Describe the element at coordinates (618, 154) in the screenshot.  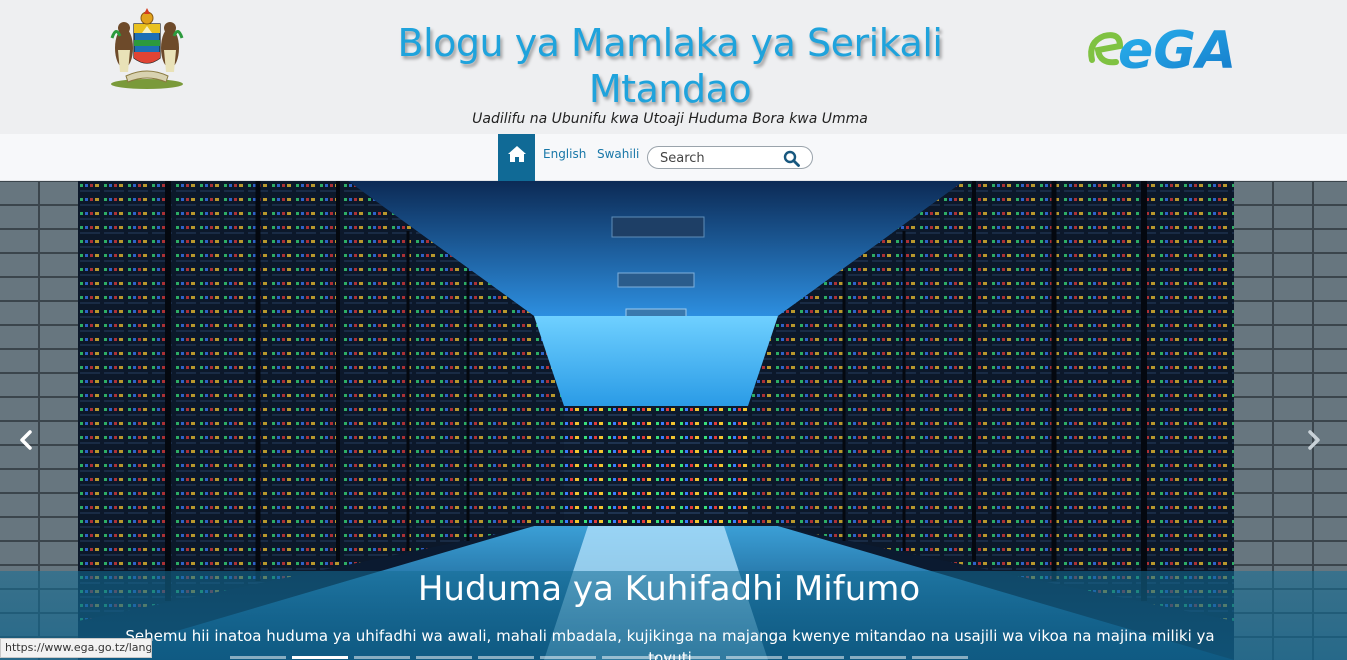
I see `language-swahili-link: Swahili` at that location.